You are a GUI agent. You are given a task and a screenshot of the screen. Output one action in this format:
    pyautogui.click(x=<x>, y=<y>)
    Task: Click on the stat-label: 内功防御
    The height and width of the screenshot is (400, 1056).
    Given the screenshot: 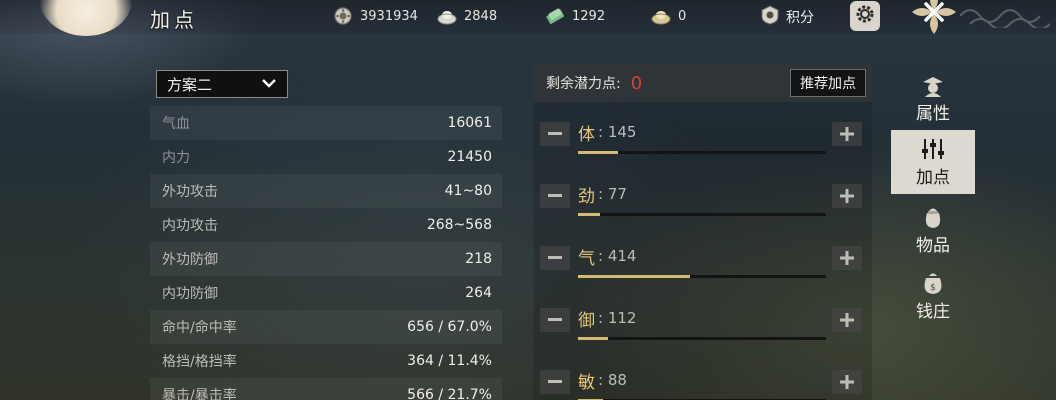 What is the action you would take?
    pyautogui.click(x=190, y=294)
    